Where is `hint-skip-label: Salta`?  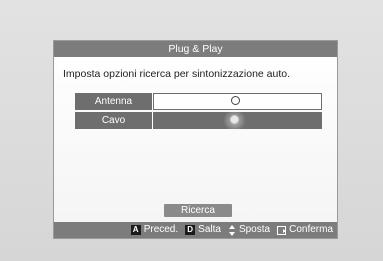 hint-skip-label: Salta is located at coordinates (209, 229).